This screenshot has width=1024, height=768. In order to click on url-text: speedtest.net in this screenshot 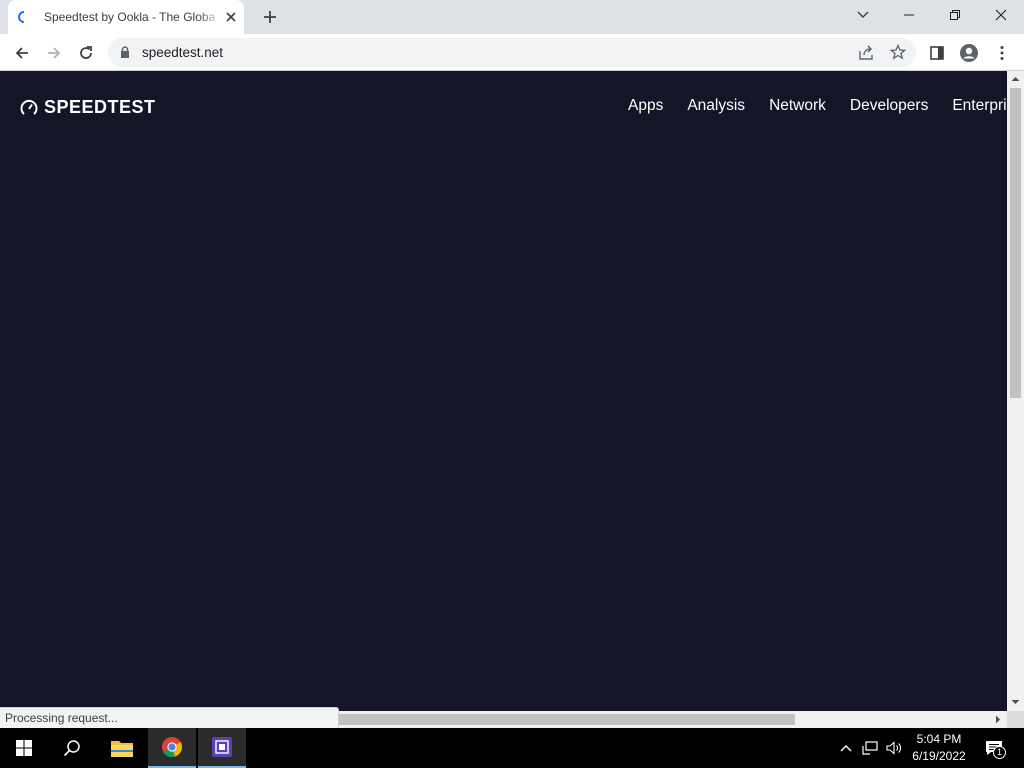, I will do `click(183, 52)`.